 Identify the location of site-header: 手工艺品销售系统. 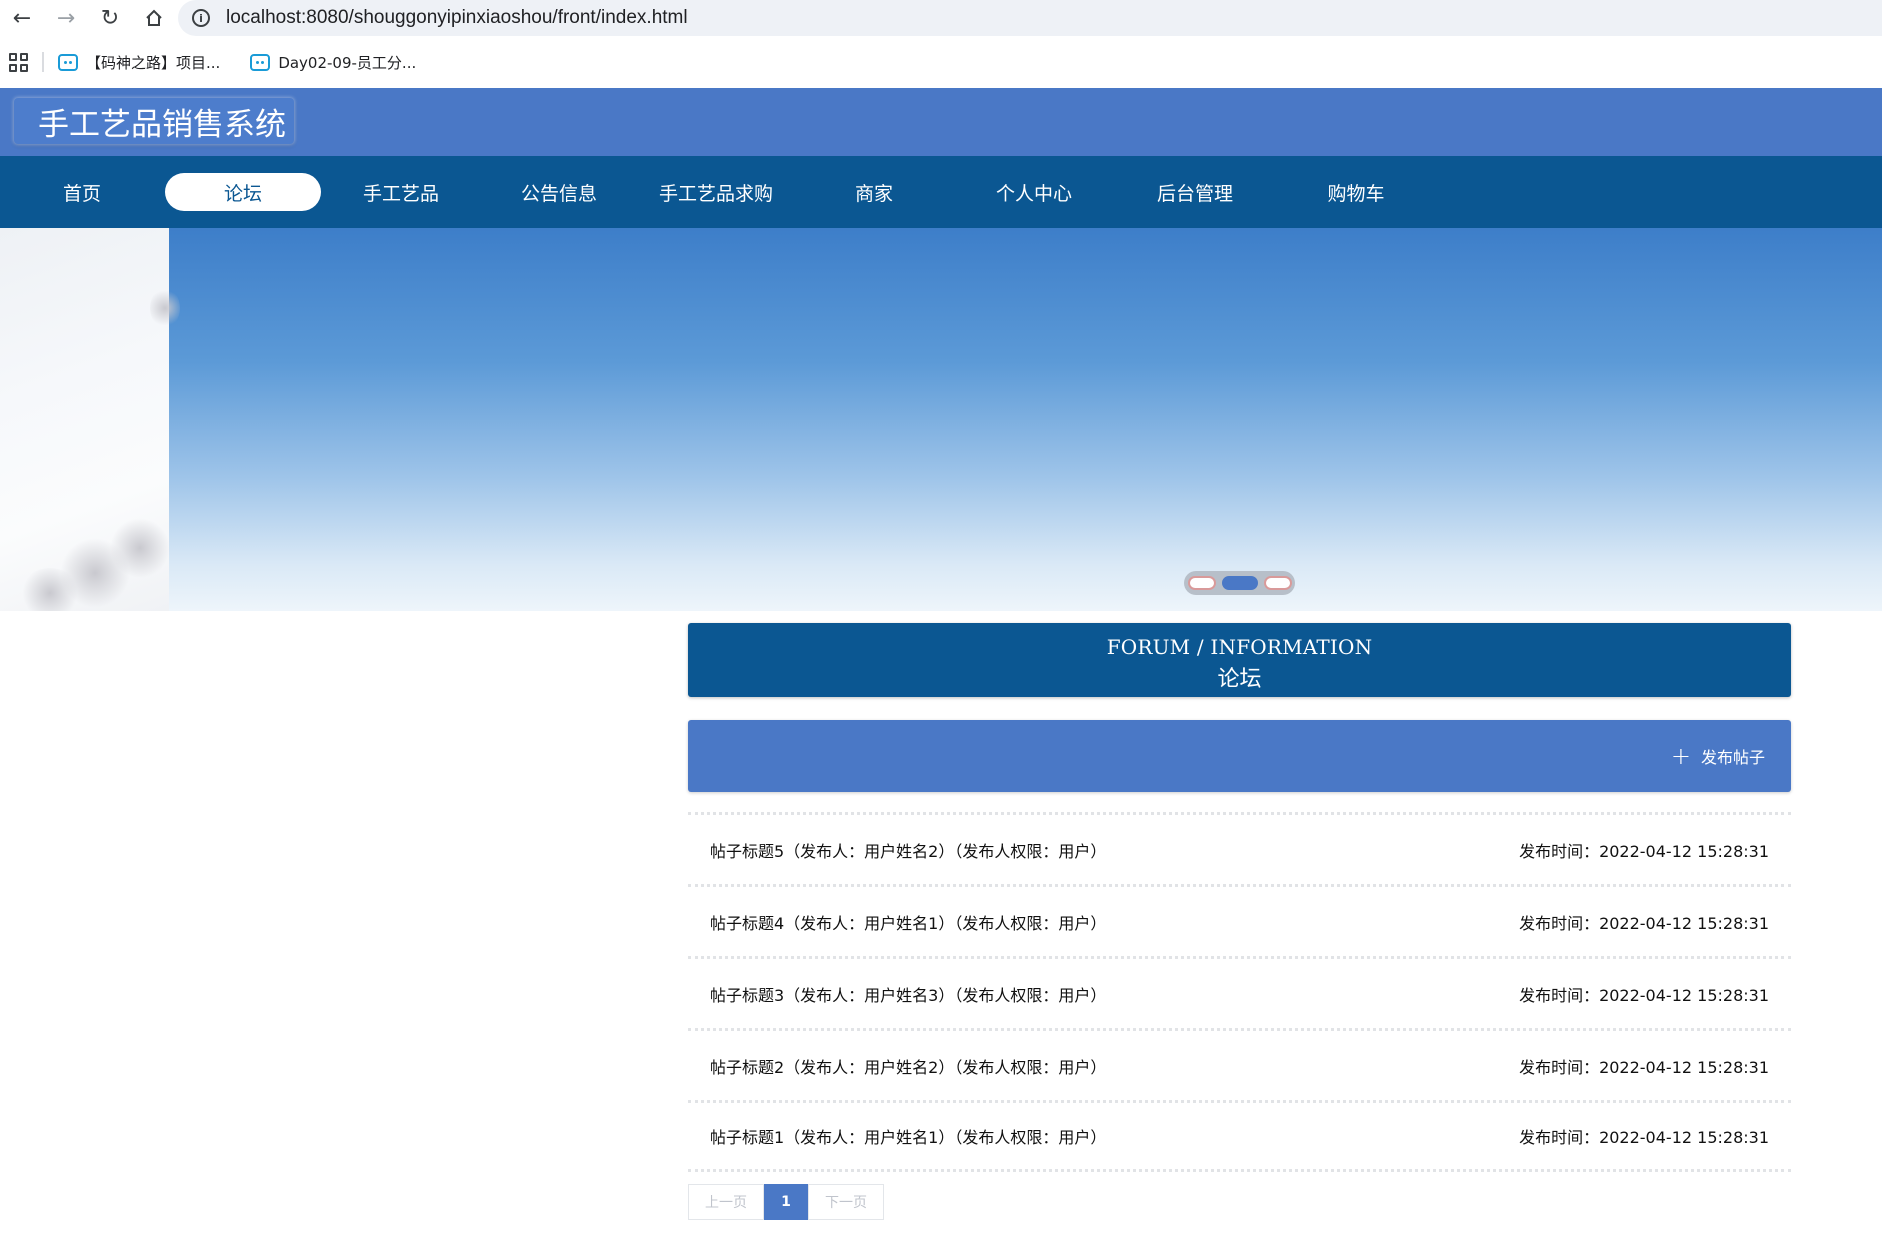
(941, 122).